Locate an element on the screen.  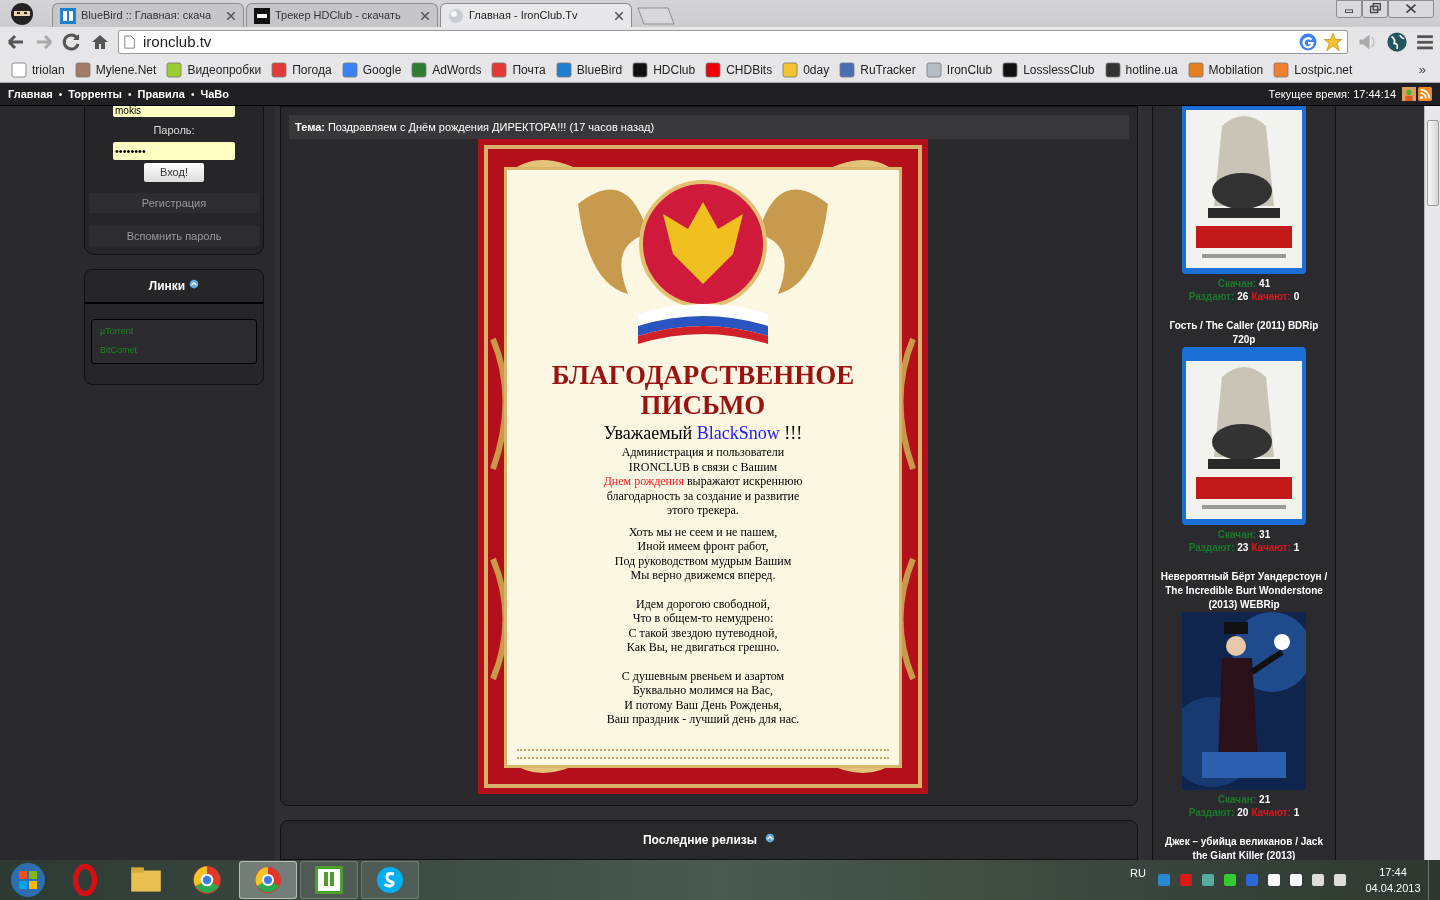
password-label: Пароль: is located at coordinates (174, 130).